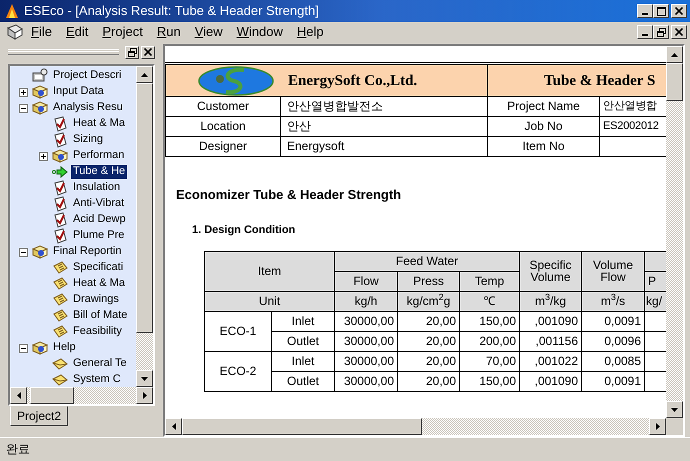 Image resolution: width=690 pixels, height=461 pixels. What do you see at coordinates (77, 32) in the screenshot?
I see `menu-item: Edit` at bounding box center [77, 32].